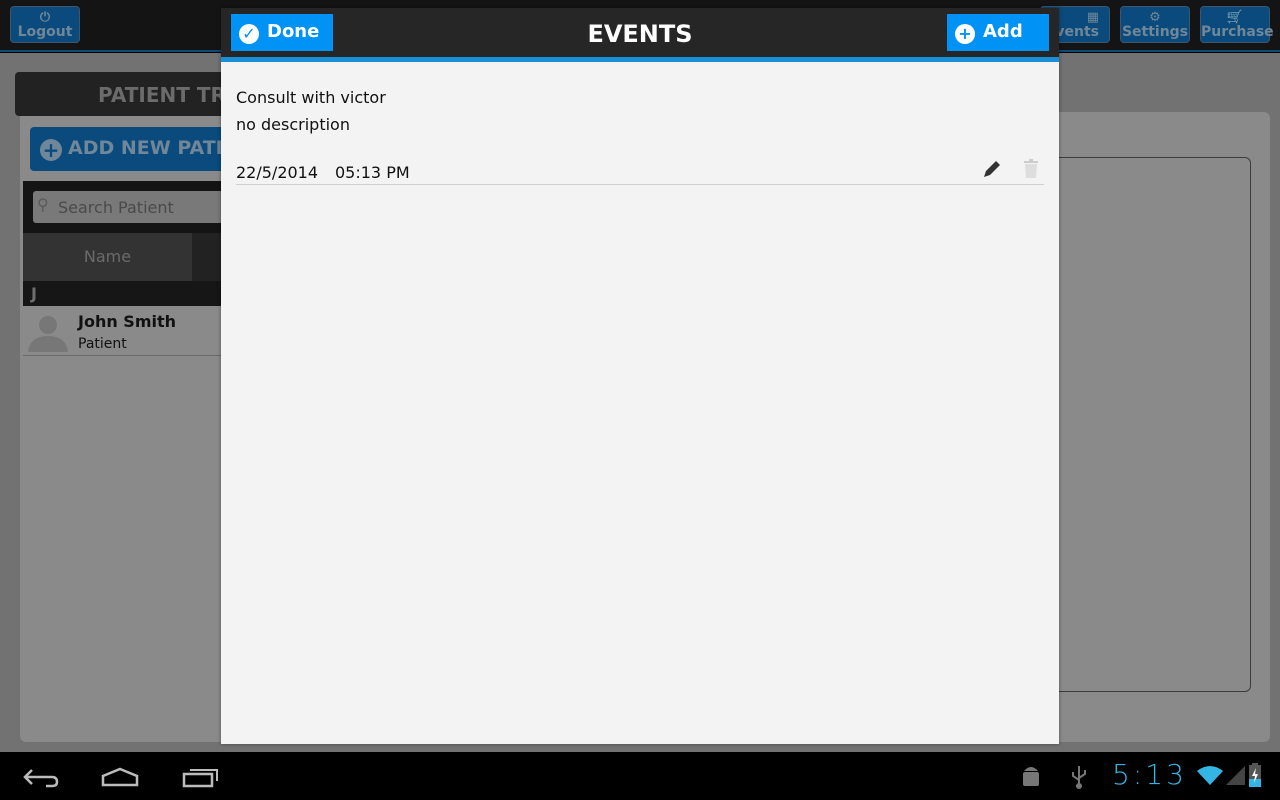  I want to click on patient-name: John Smith, so click(127, 321).